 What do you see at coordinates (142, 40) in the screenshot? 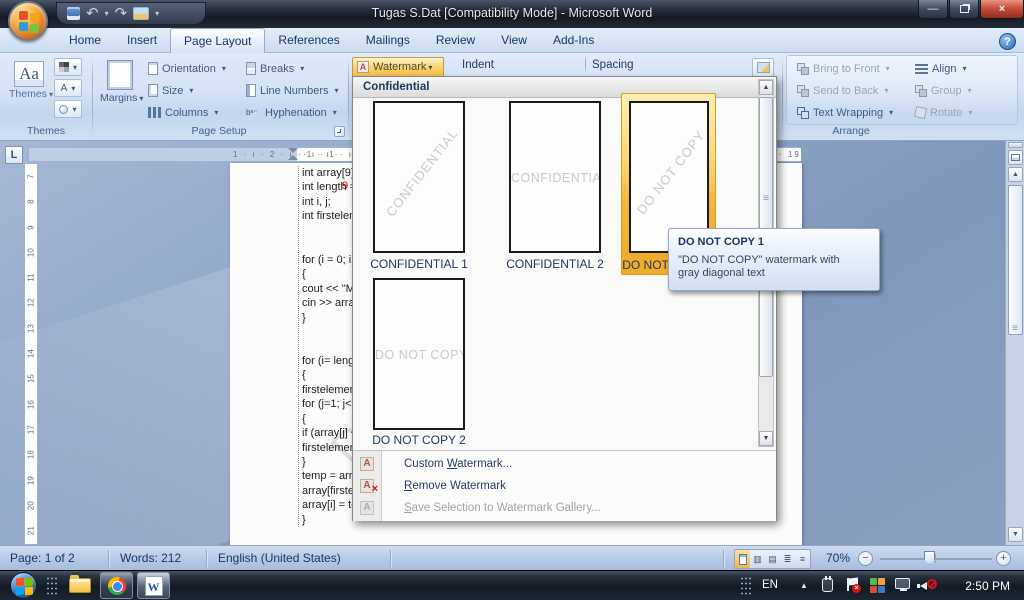
I see `tab-insert: Insert` at bounding box center [142, 40].